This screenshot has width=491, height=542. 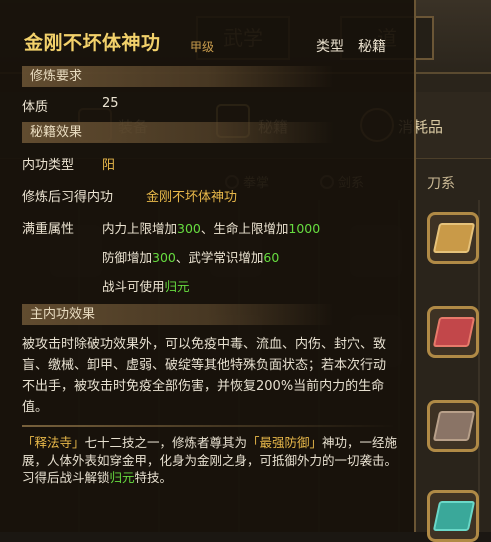 I want to click on filter-blade: 刀系, so click(x=441, y=183).